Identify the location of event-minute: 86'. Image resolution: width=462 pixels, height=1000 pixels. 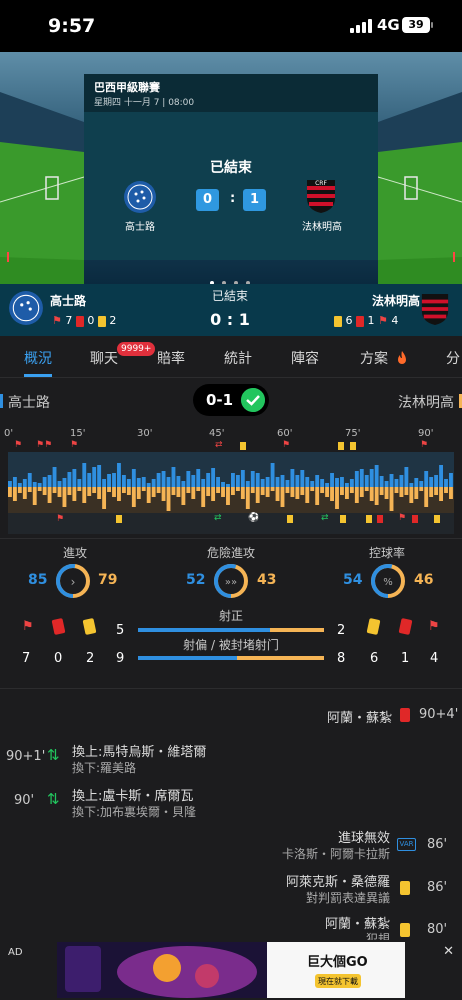
(437, 844).